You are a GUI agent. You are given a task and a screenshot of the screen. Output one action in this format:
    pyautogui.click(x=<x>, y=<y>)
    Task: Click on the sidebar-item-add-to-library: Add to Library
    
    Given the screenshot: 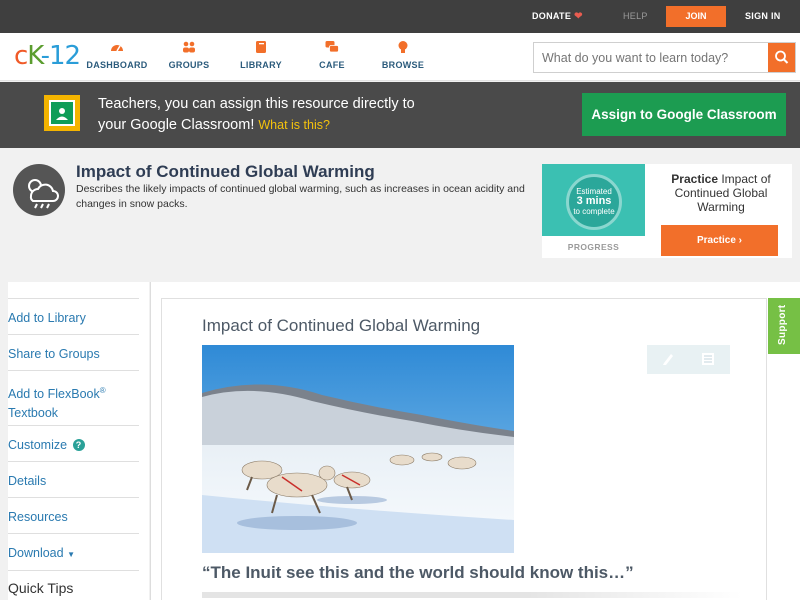 What is the action you would take?
    pyautogui.click(x=73, y=313)
    